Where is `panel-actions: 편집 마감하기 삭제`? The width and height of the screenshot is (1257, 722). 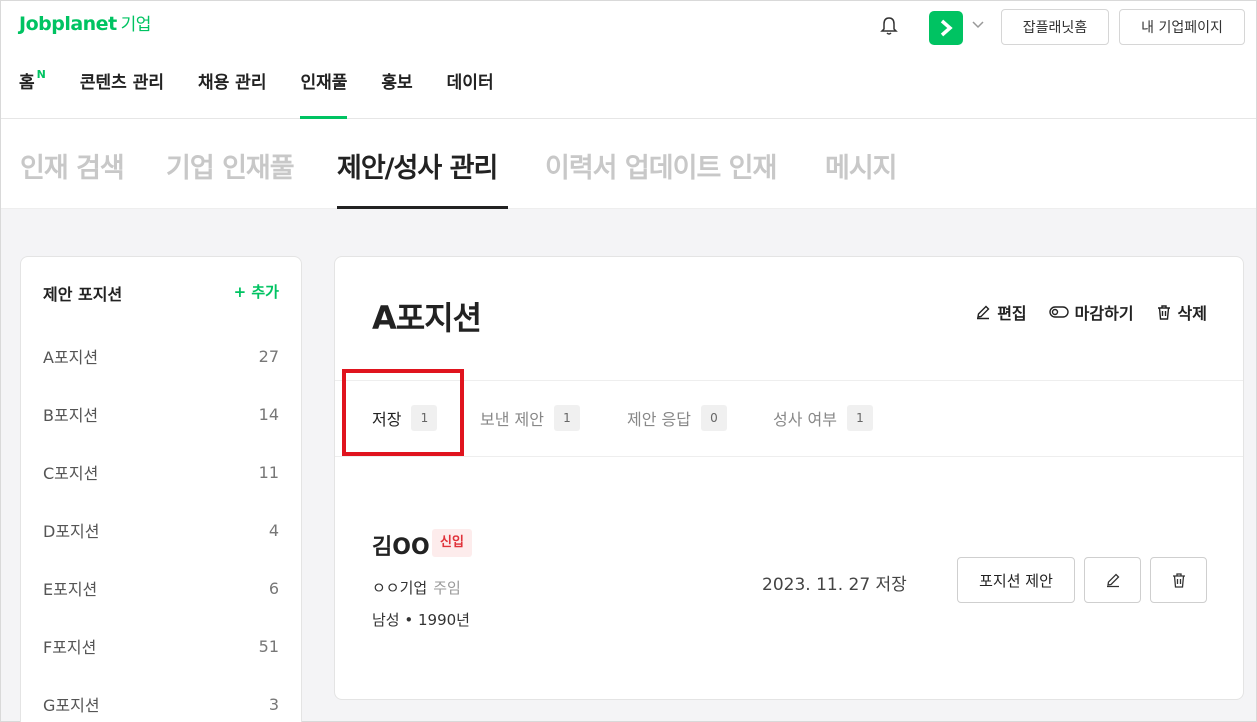 panel-actions: 편집 마감하기 삭제 is located at coordinates (1080, 312).